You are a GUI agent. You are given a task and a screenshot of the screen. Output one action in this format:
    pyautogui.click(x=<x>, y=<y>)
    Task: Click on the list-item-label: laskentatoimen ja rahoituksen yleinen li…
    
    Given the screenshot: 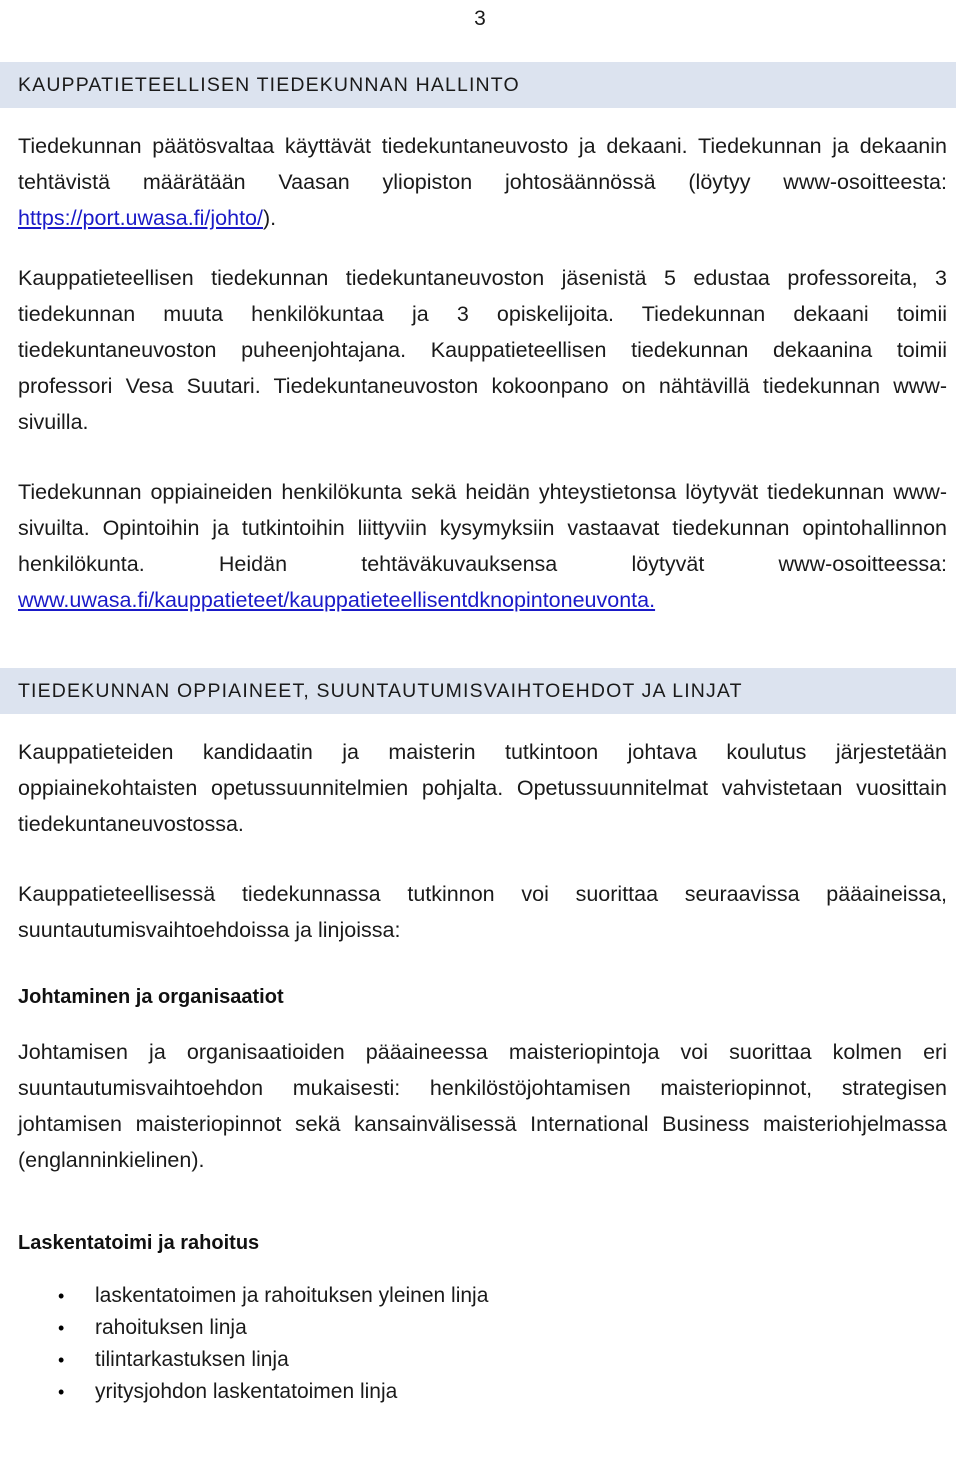 What is the action you would take?
    pyautogui.click(x=292, y=1295)
    